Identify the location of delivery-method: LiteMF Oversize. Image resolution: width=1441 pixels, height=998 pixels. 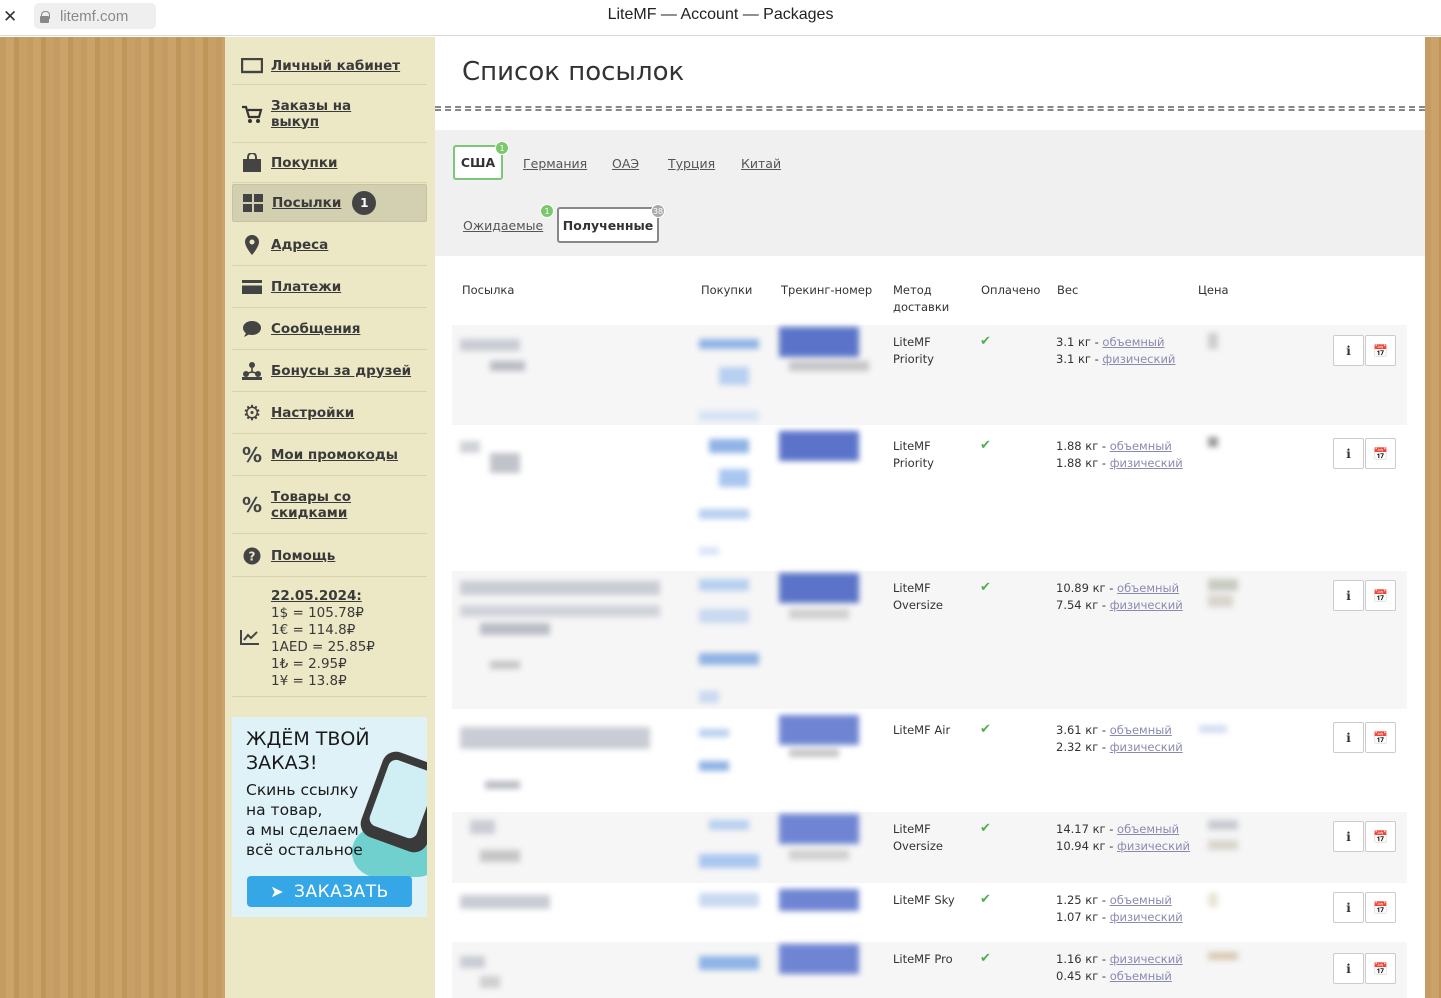
(918, 596).